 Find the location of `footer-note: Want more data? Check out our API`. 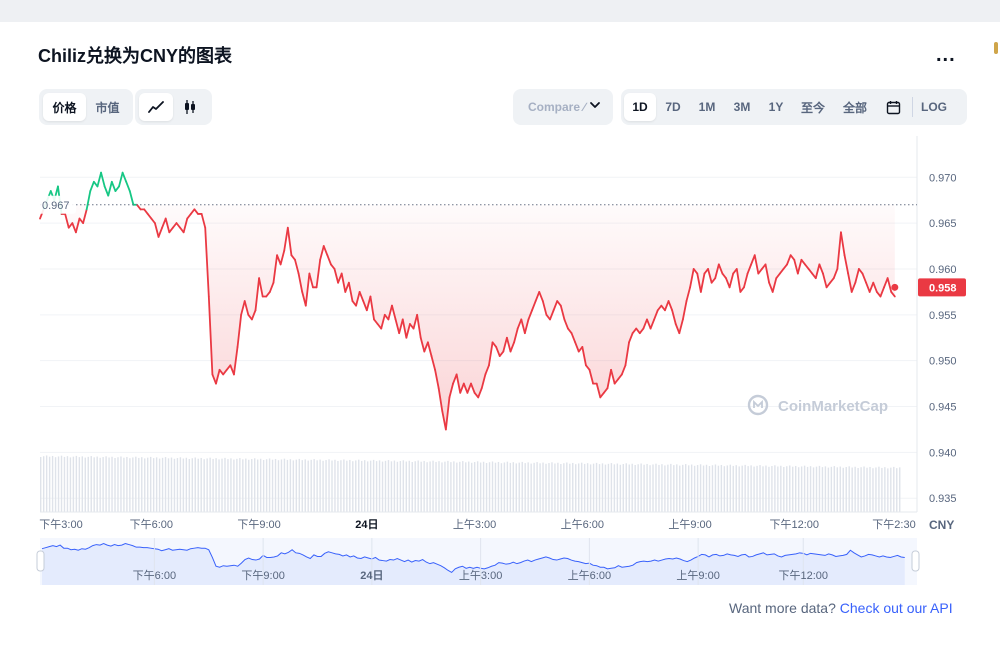

footer-note: Want more data? Check out our API is located at coordinates (841, 608).